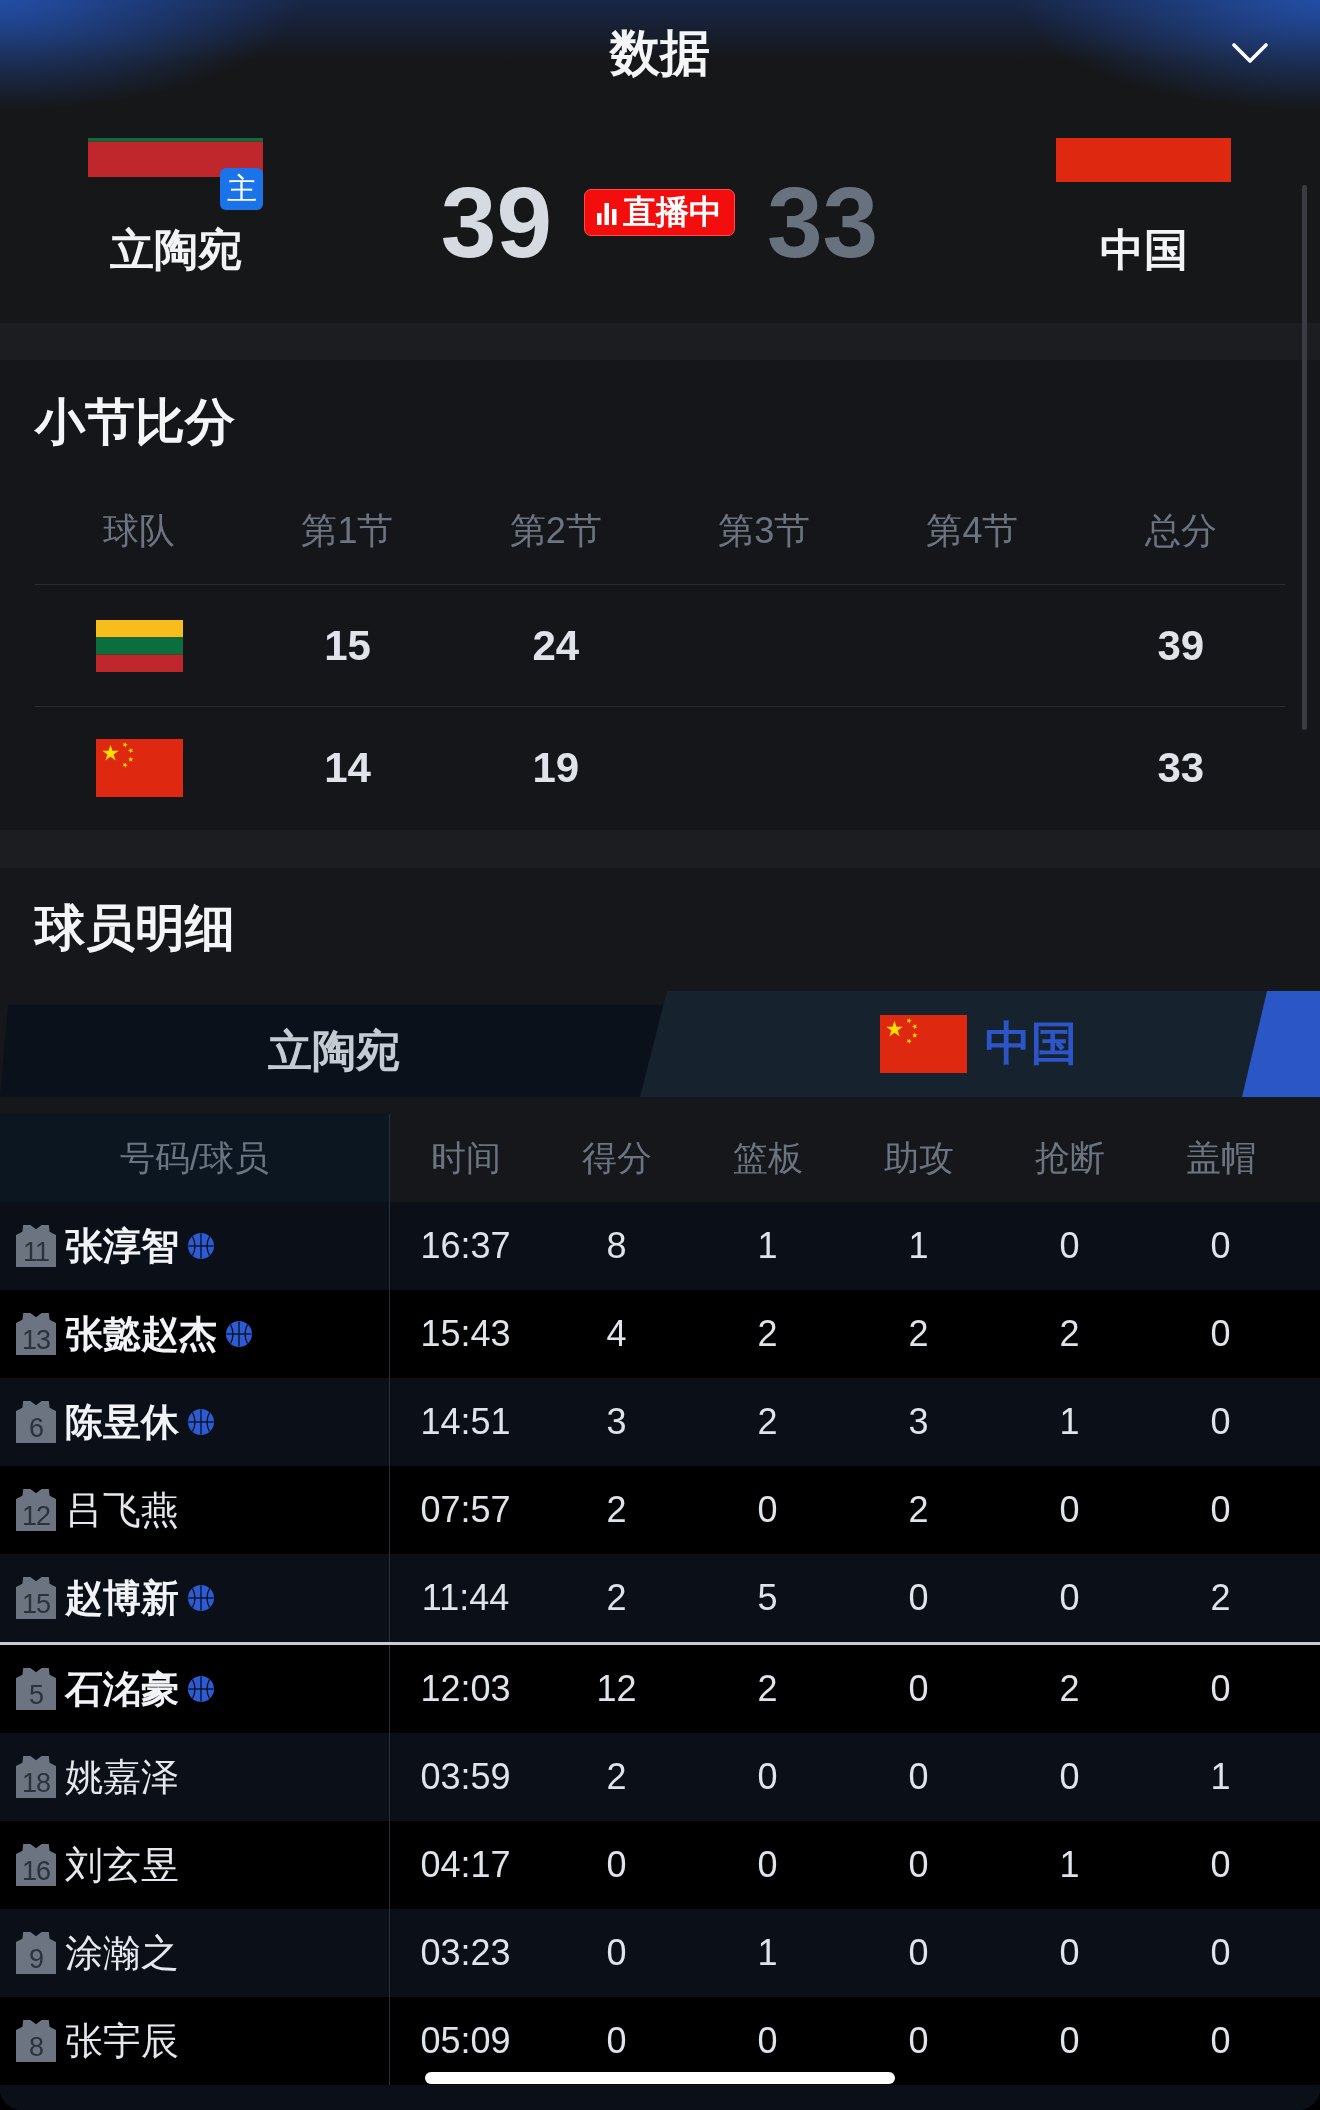 The height and width of the screenshot is (2110, 1320). What do you see at coordinates (616, 1246) in the screenshot?
I see `table-cell-text: 8` at bounding box center [616, 1246].